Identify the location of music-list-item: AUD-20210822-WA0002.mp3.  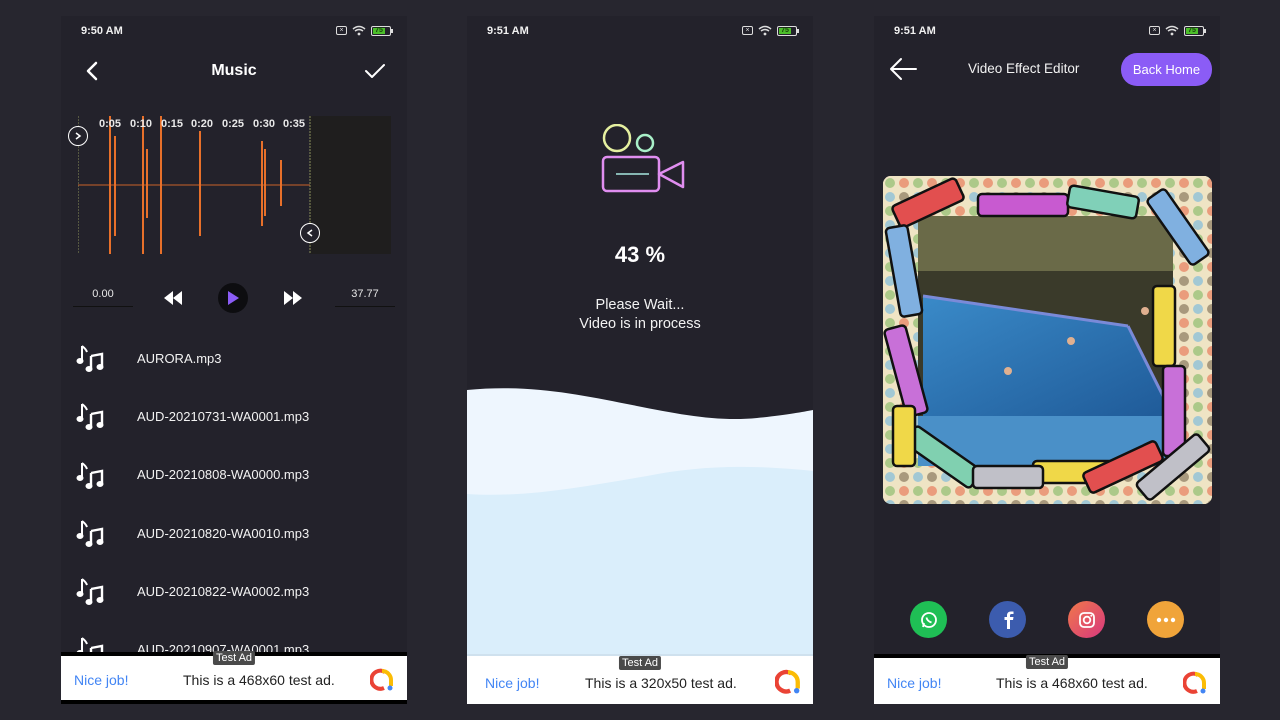
(234, 591).